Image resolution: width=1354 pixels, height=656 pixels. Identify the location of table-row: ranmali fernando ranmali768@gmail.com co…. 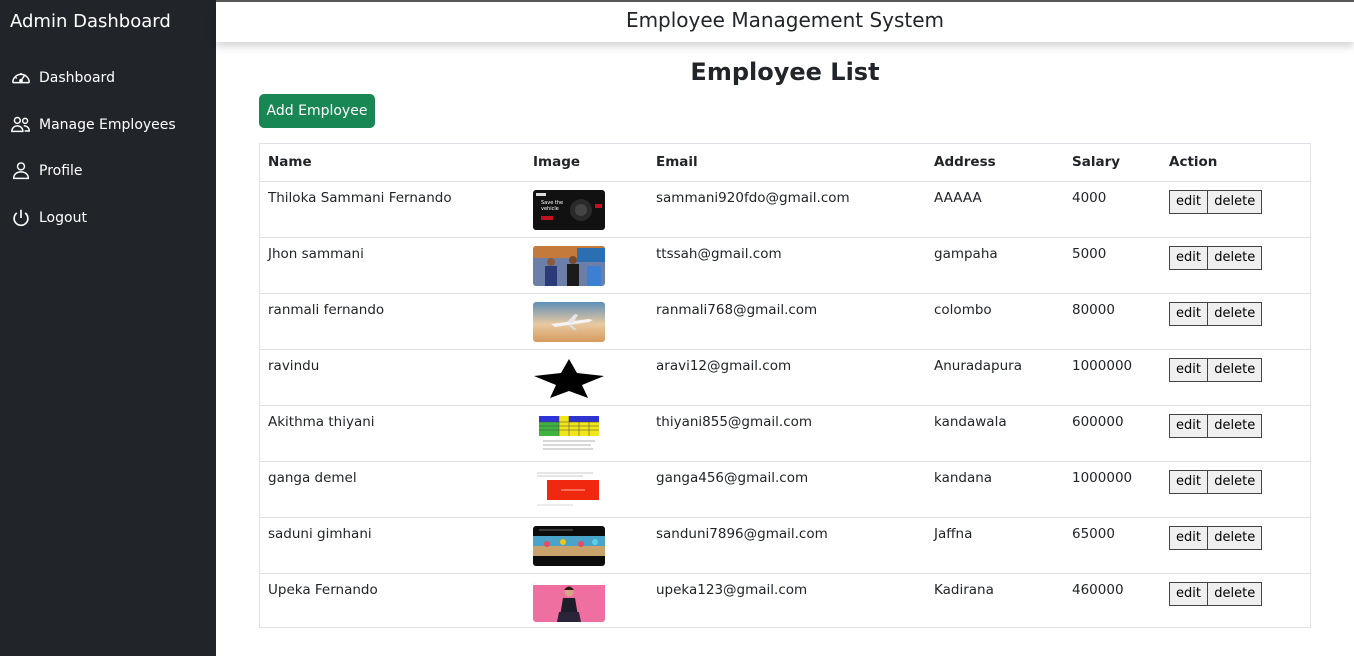
(785, 321).